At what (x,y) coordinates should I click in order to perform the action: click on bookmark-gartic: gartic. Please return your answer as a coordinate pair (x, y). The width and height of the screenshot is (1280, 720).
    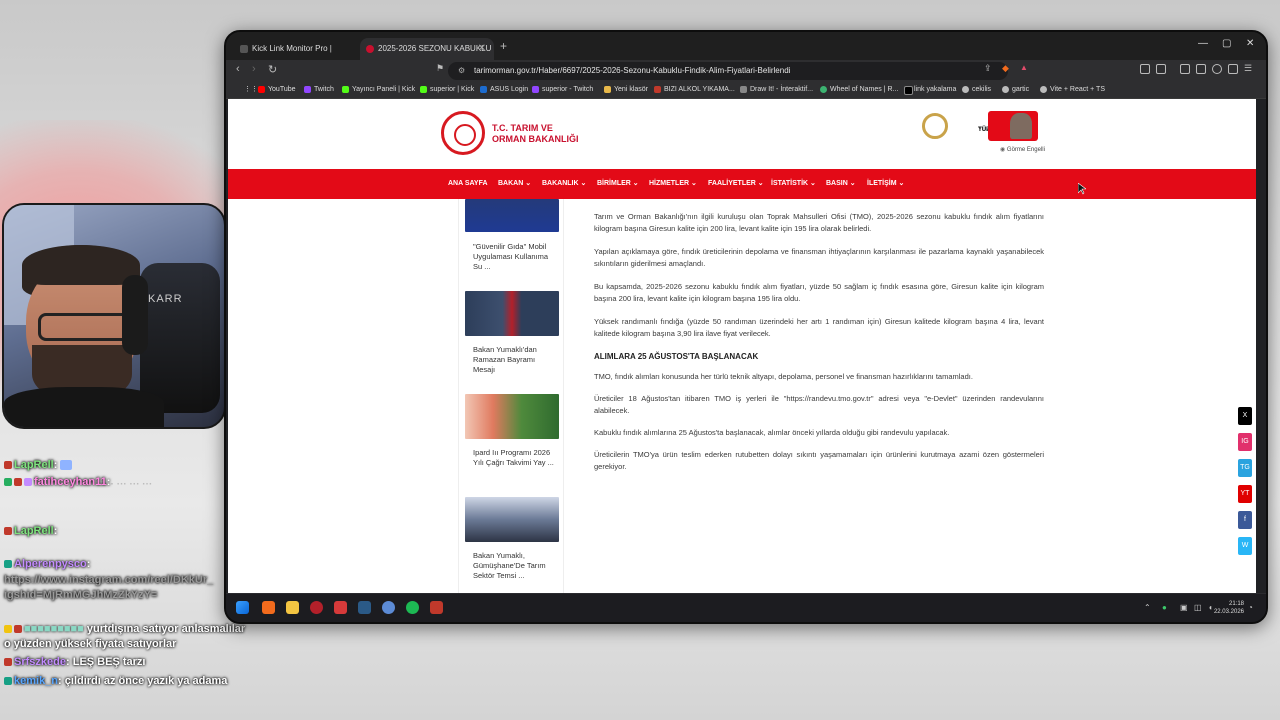
    Looking at the image, I should click on (1015, 90).